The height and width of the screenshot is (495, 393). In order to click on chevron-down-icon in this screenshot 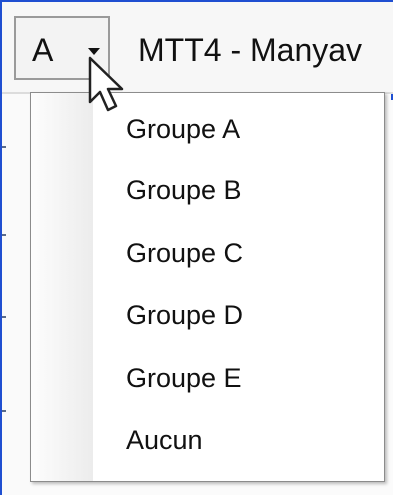, I will do `click(94, 51)`.